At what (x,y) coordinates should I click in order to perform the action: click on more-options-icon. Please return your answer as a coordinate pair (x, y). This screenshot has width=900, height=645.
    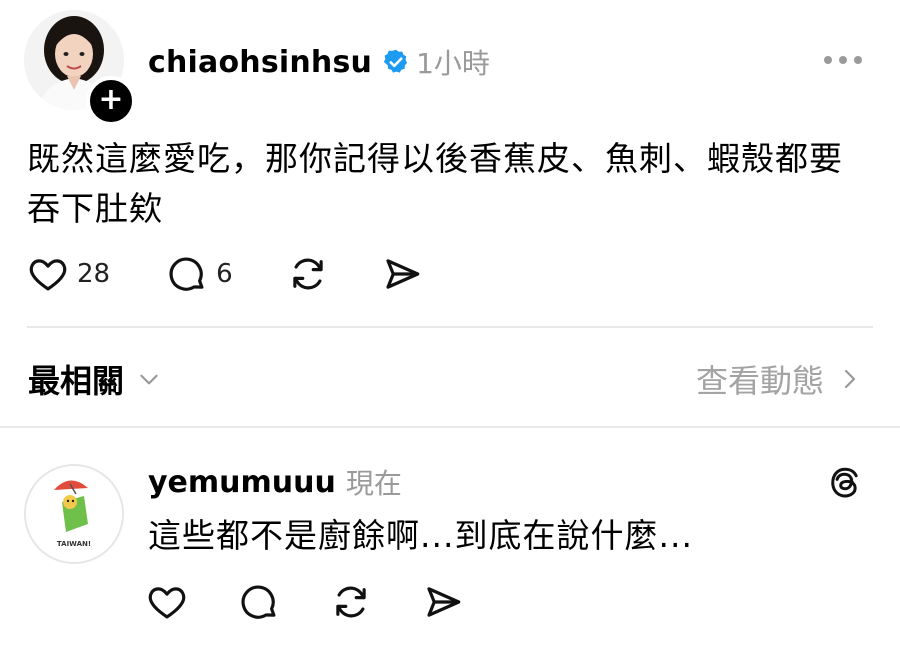
    Looking at the image, I should click on (843, 60).